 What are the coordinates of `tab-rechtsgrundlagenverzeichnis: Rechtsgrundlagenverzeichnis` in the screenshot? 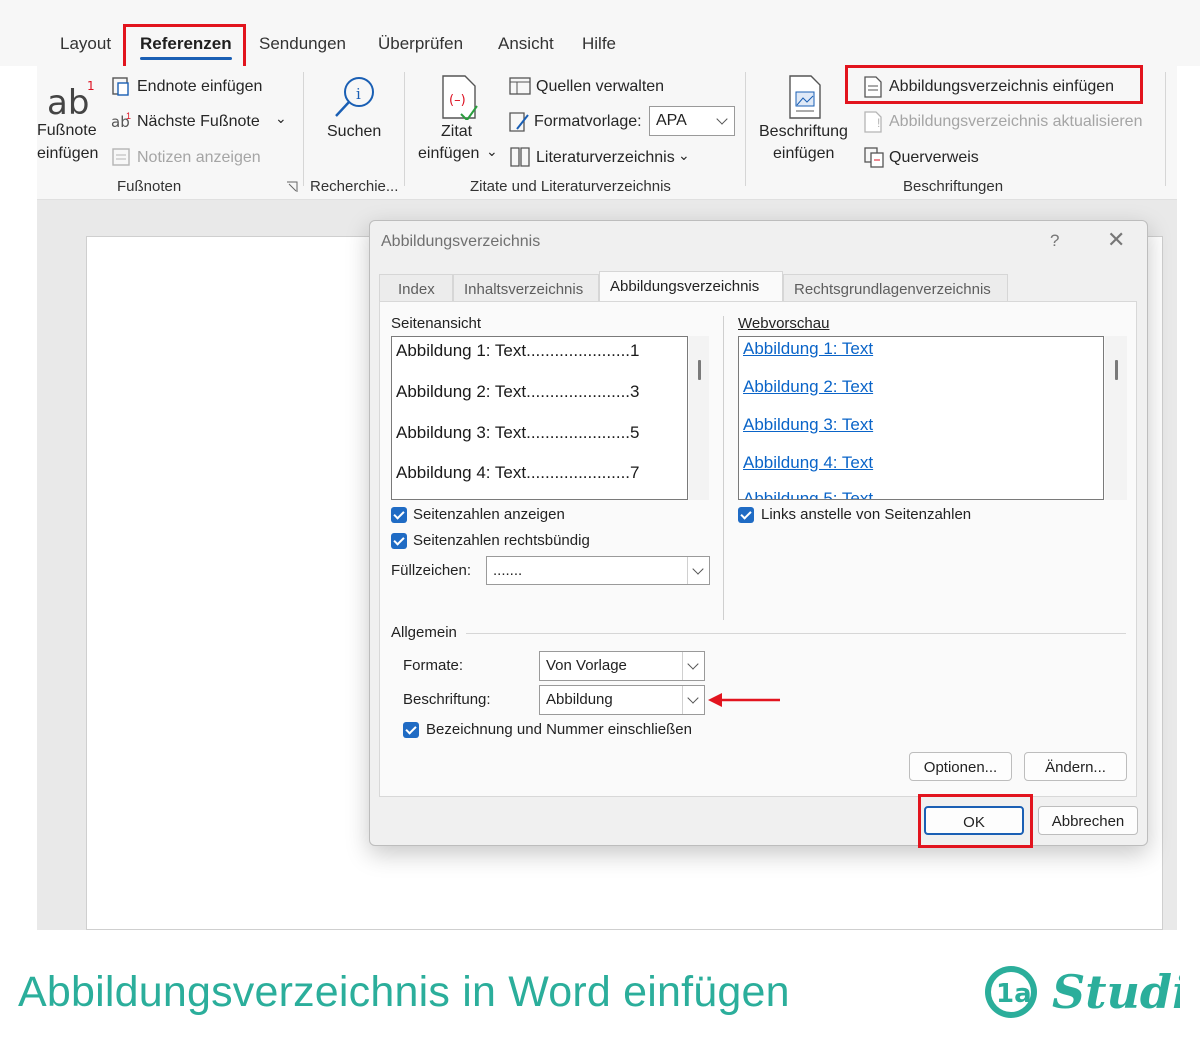 It's located at (895, 288).